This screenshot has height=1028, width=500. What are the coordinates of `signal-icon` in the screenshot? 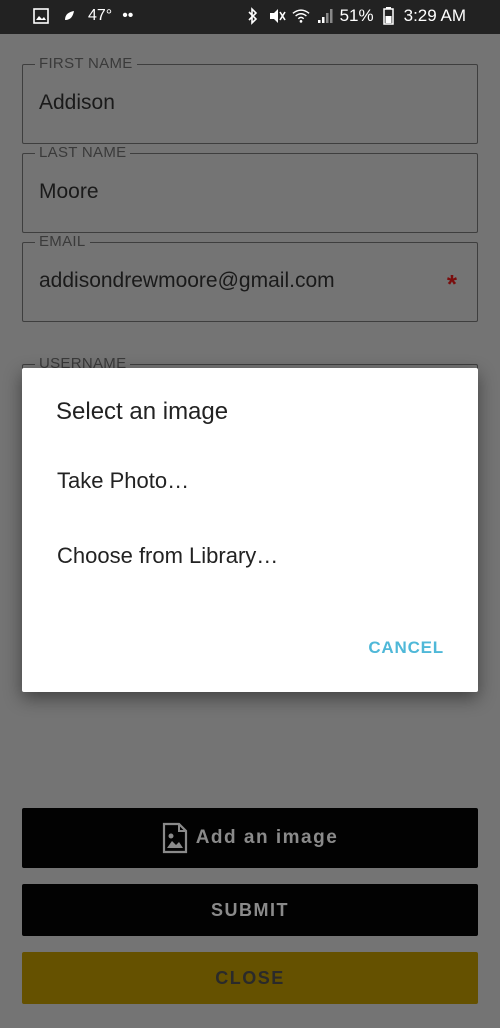 It's located at (325, 16).